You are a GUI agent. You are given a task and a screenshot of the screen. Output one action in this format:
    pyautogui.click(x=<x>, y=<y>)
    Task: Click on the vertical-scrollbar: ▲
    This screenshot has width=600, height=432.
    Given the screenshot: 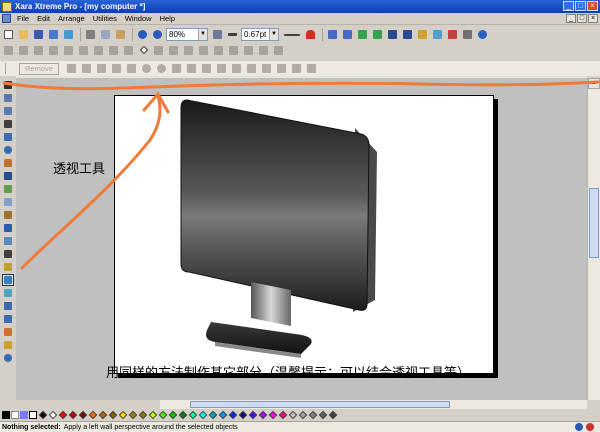 What is the action you would take?
    pyautogui.click(x=593, y=239)
    